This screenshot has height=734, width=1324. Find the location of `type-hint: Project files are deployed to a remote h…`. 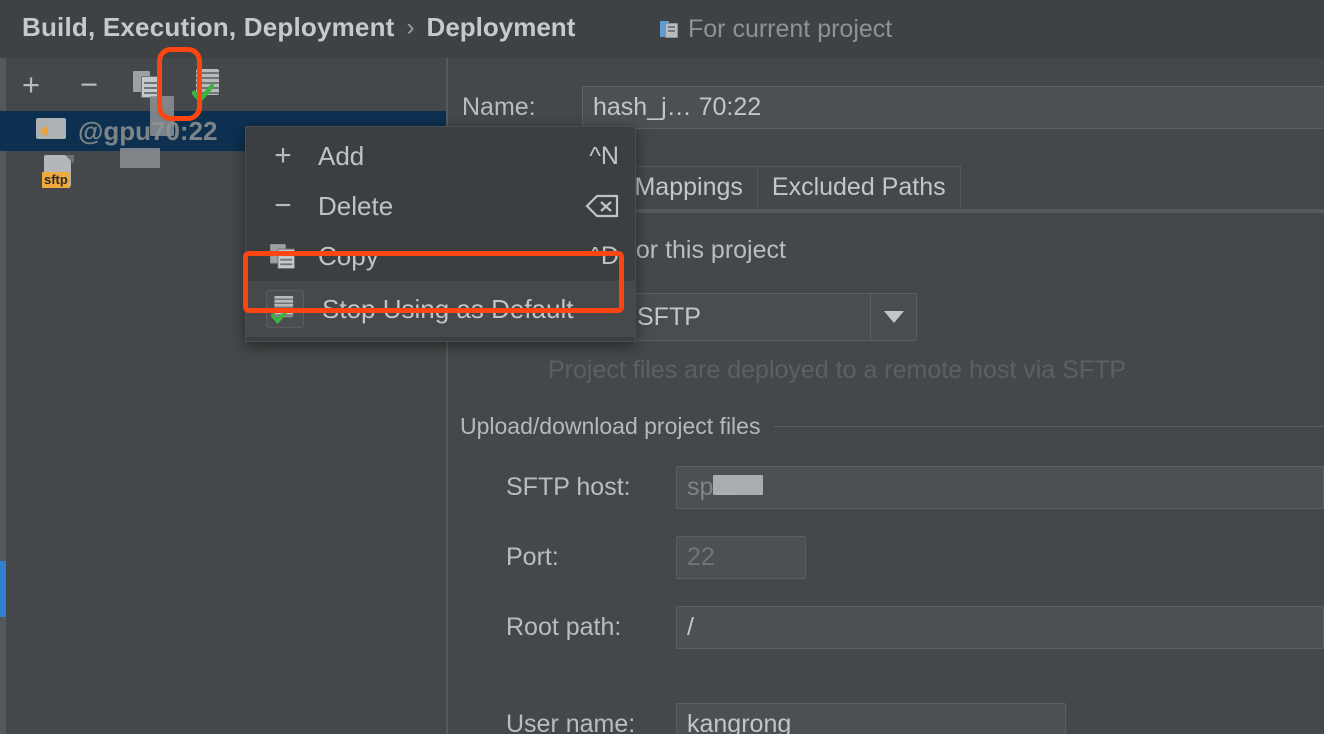

type-hint: Project files are deployed to a remote h… is located at coordinates (837, 370).